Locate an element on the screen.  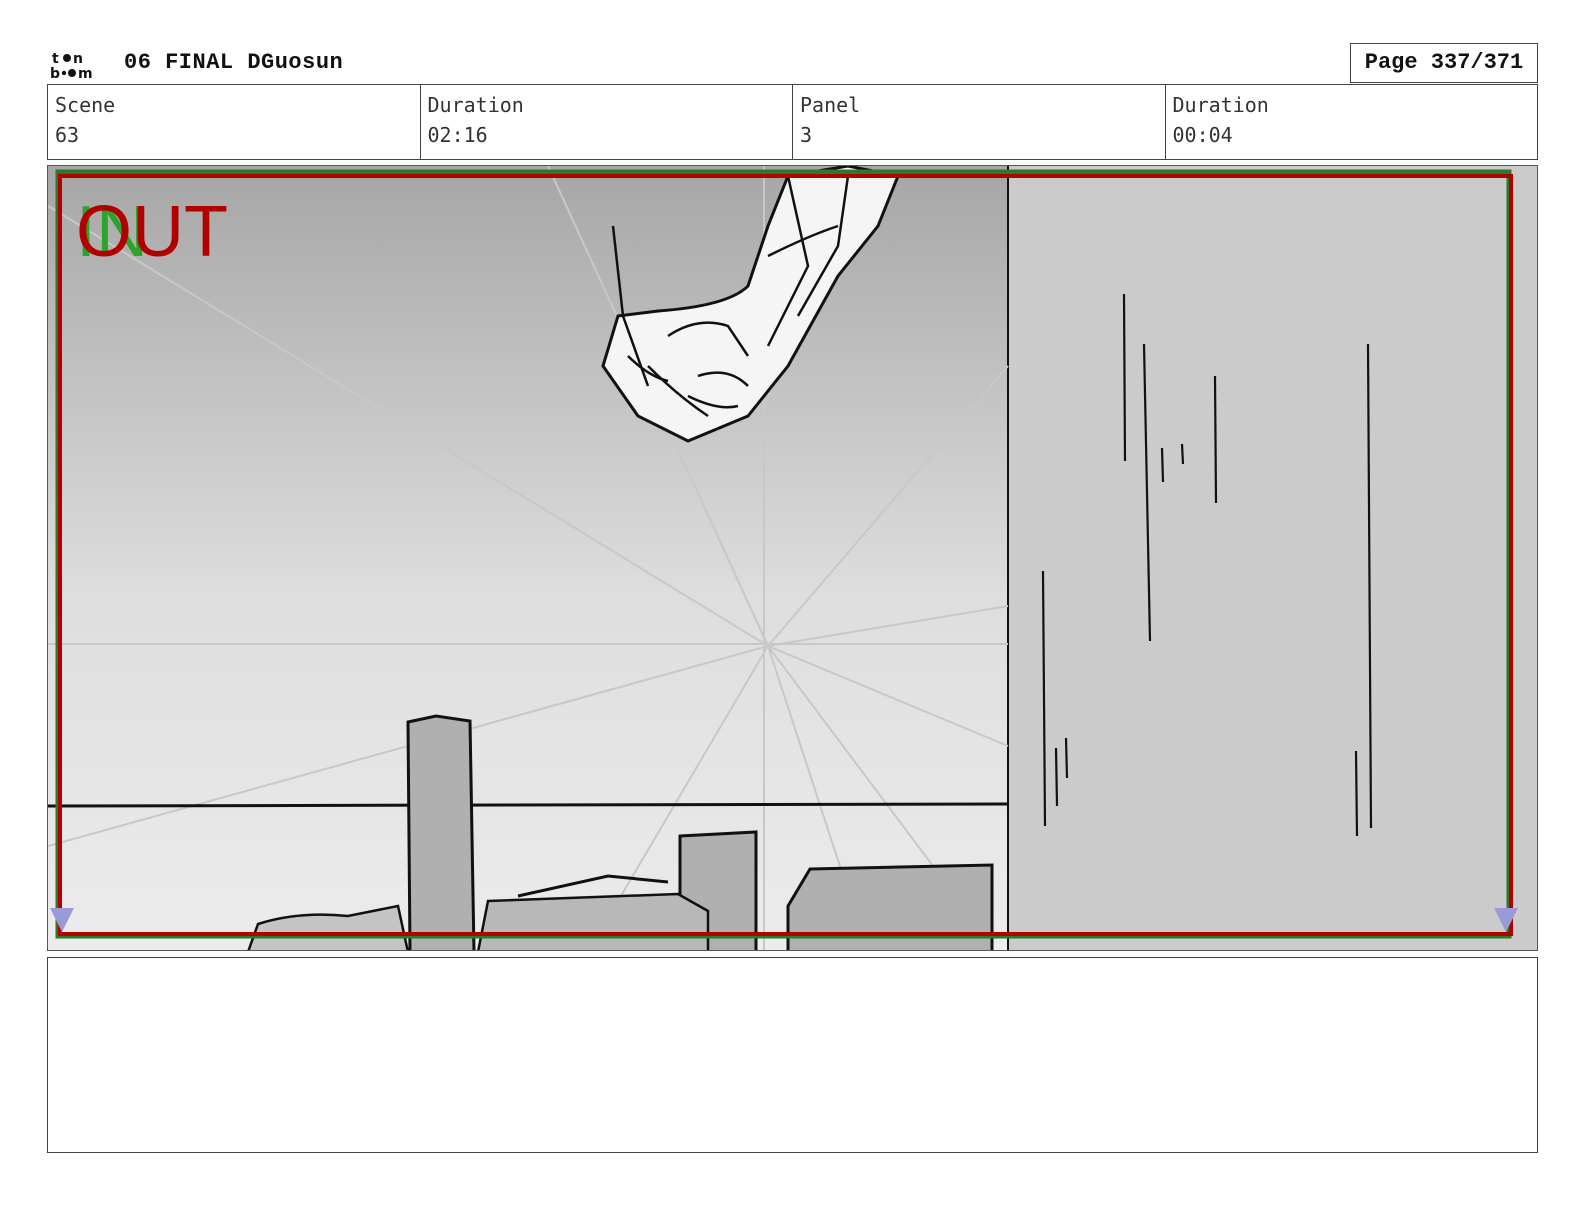
notes-text is located at coordinates (792, 968).